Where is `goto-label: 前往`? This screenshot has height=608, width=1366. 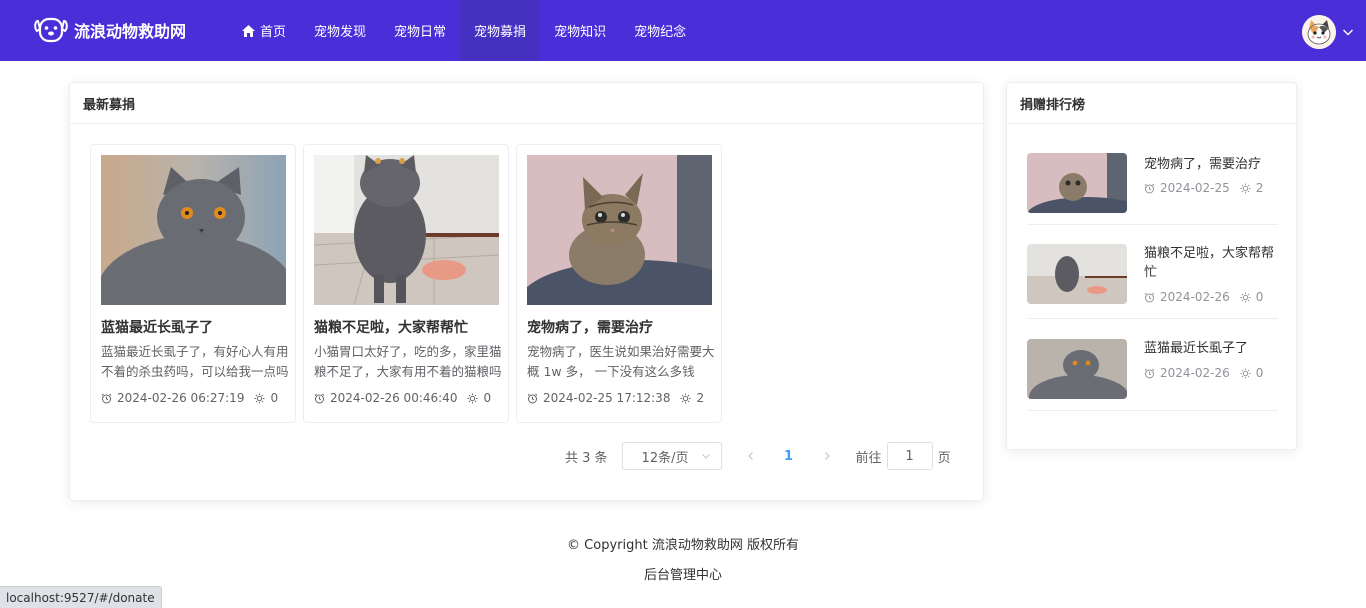
goto-label: 前往 is located at coordinates (868, 458).